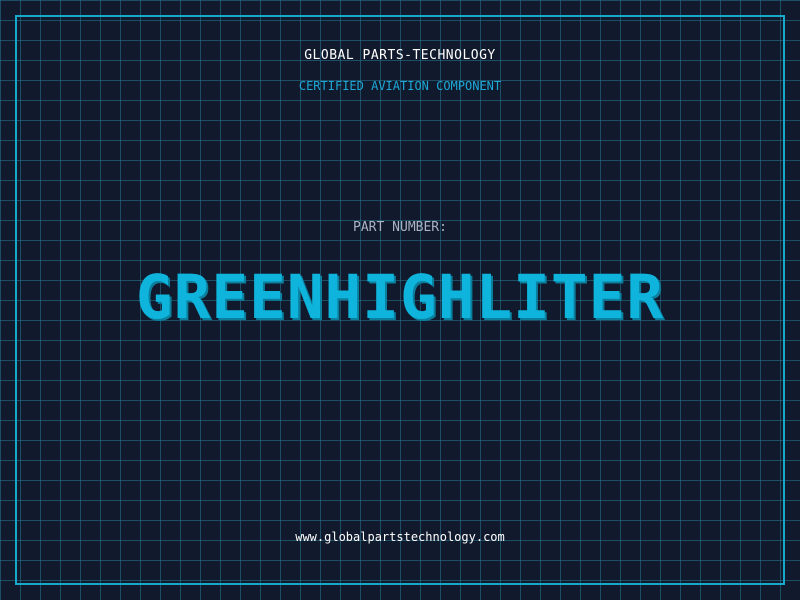 The image size is (800, 600). Describe the element at coordinates (400, 297) in the screenshot. I see `part-number-value: GREENHIGHLITER` at that location.